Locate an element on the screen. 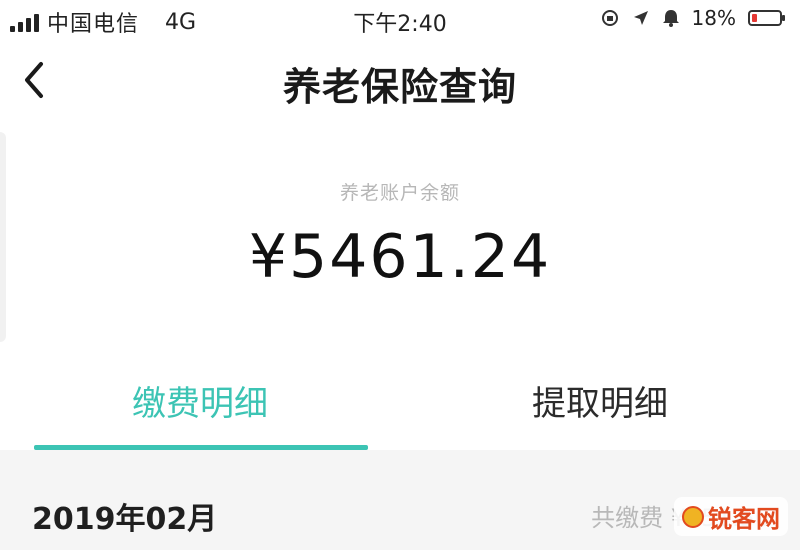 This screenshot has width=800, height=550. battery-percent: 18% is located at coordinates (713, 18).